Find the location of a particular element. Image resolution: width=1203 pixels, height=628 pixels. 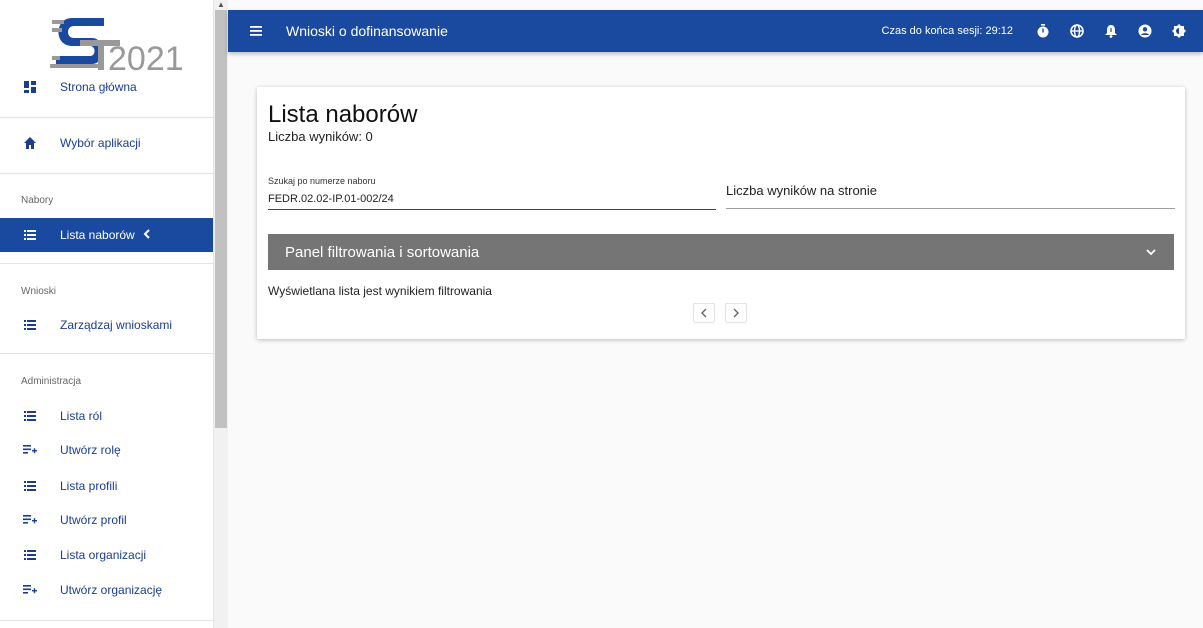

per-page-underline is located at coordinates (950, 208).